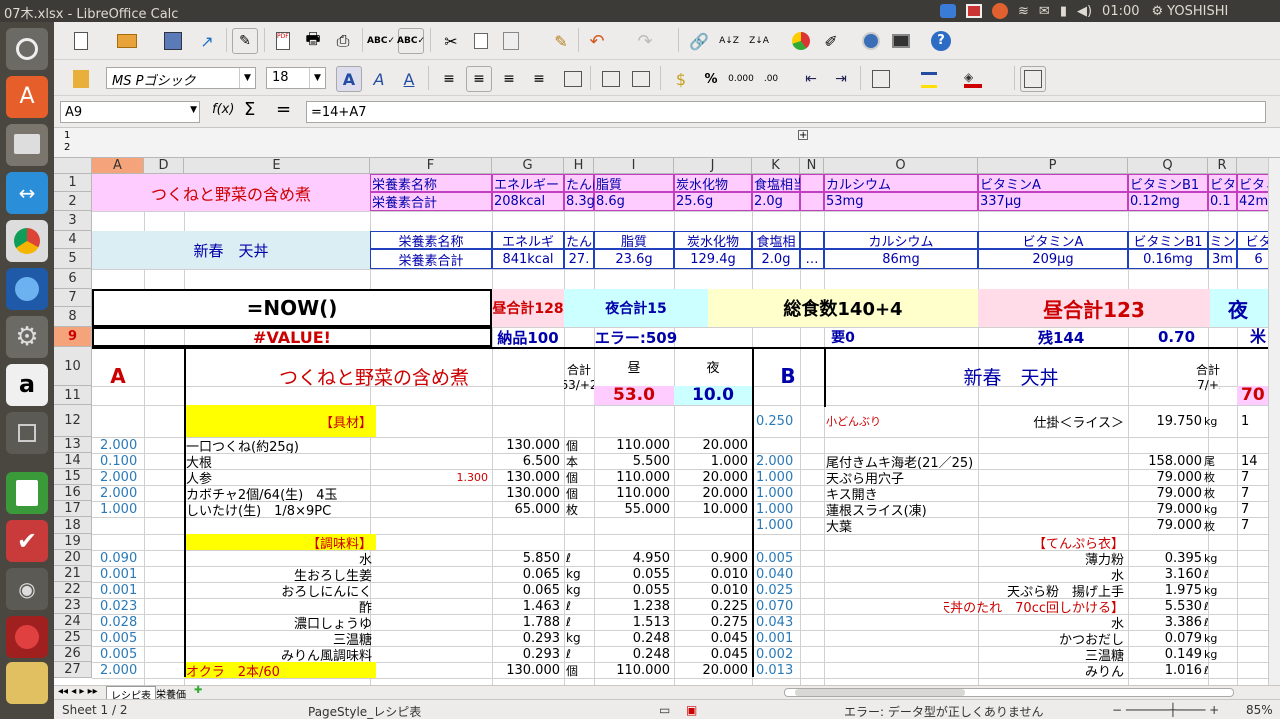  What do you see at coordinates (729, 41) in the screenshot?
I see `sort-ascending-icon: A↓Z` at bounding box center [729, 41].